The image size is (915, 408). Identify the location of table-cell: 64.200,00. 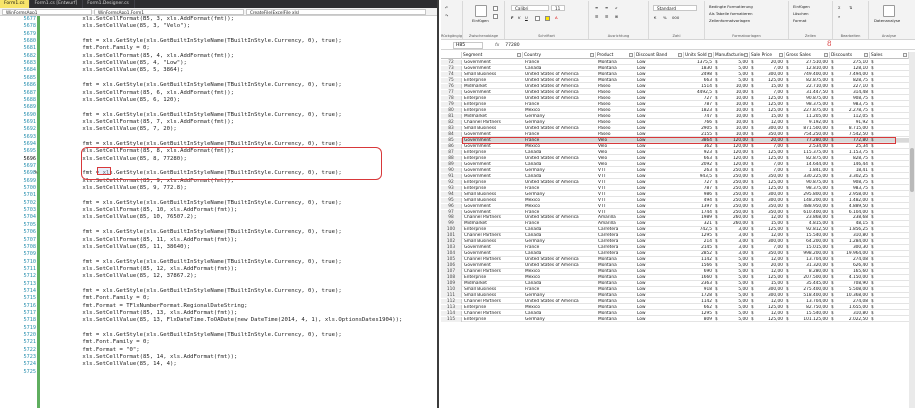
(809, 241).